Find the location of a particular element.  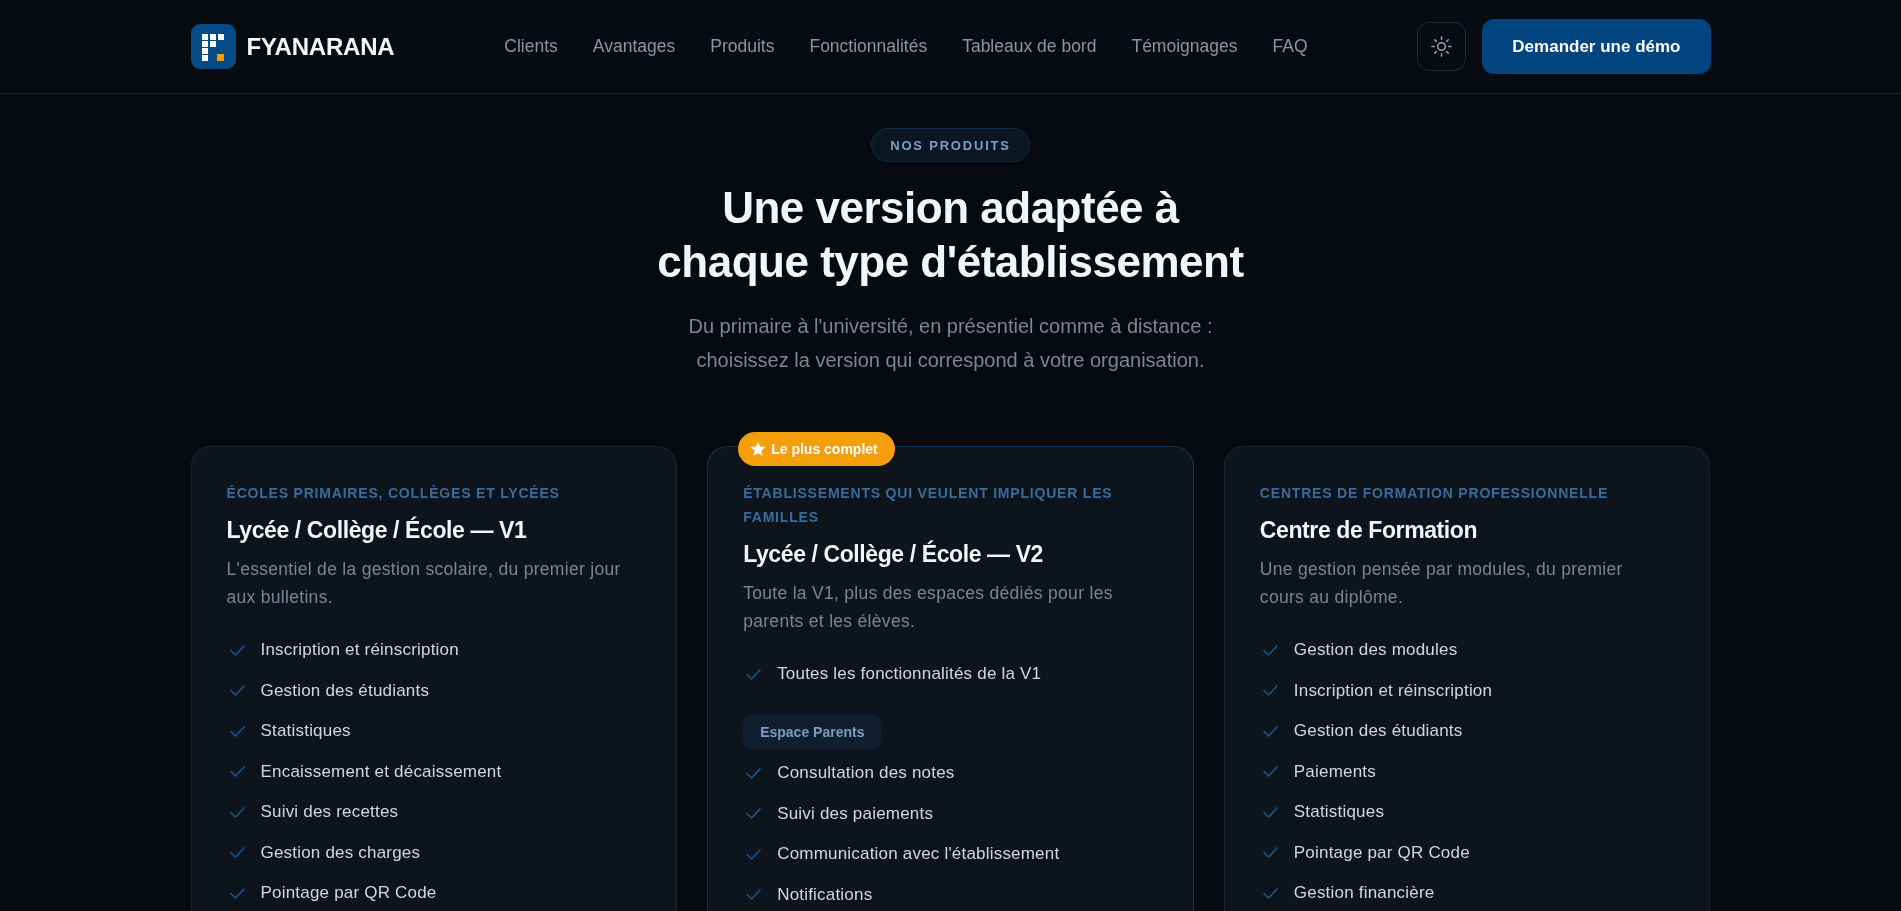

feature-text: Encaissement et décaissement is located at coordinates (381, 771).